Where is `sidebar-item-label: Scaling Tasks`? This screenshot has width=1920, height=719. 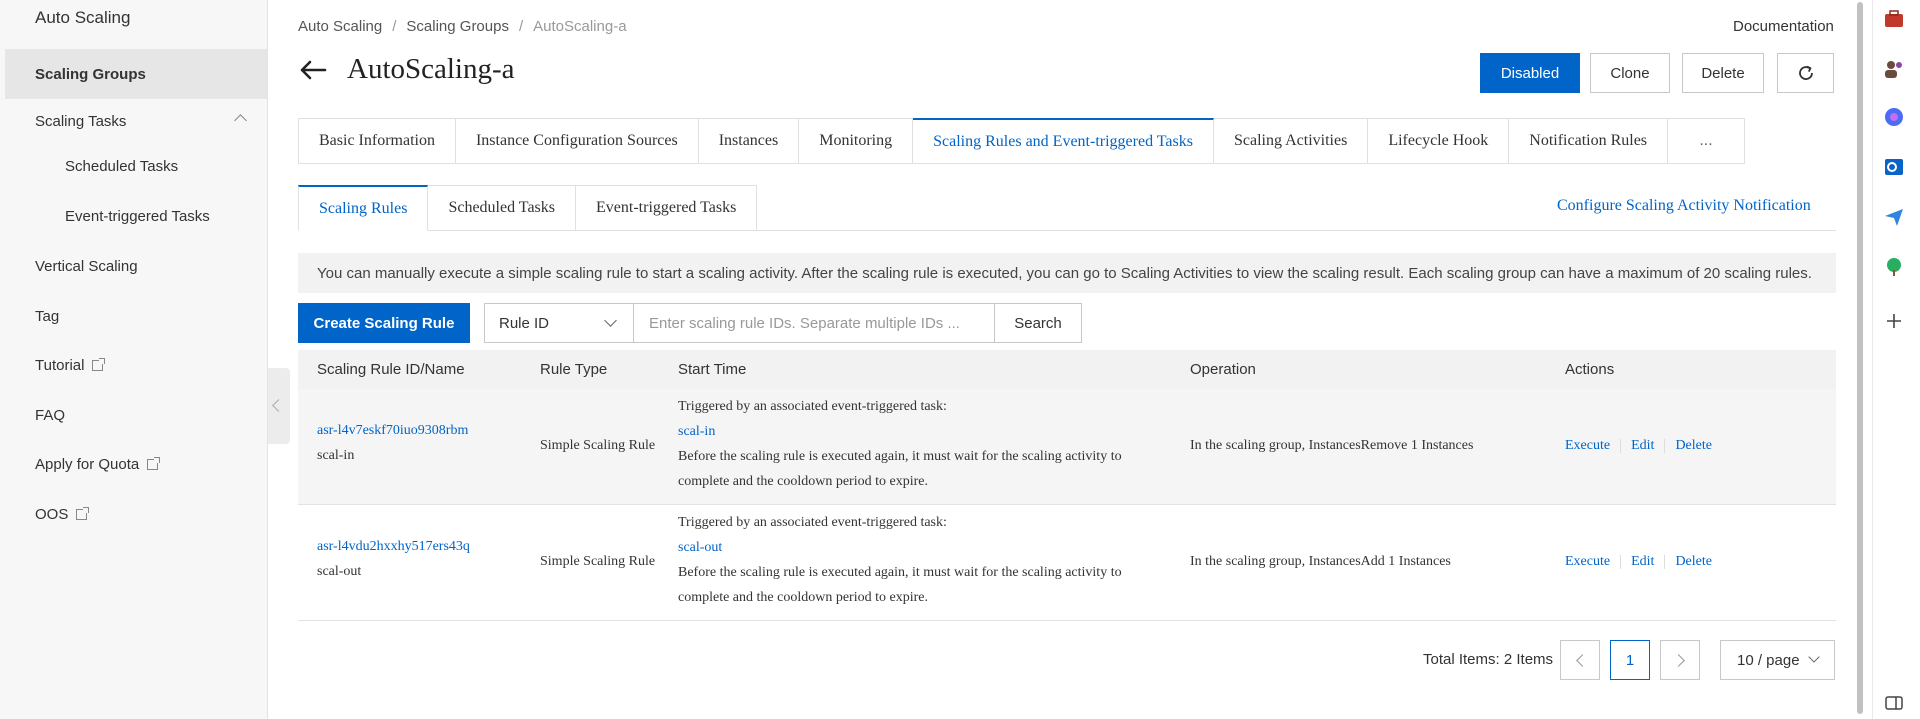 sidebar-item-label: Scaling Tasks is located at coordinates (81, 121).